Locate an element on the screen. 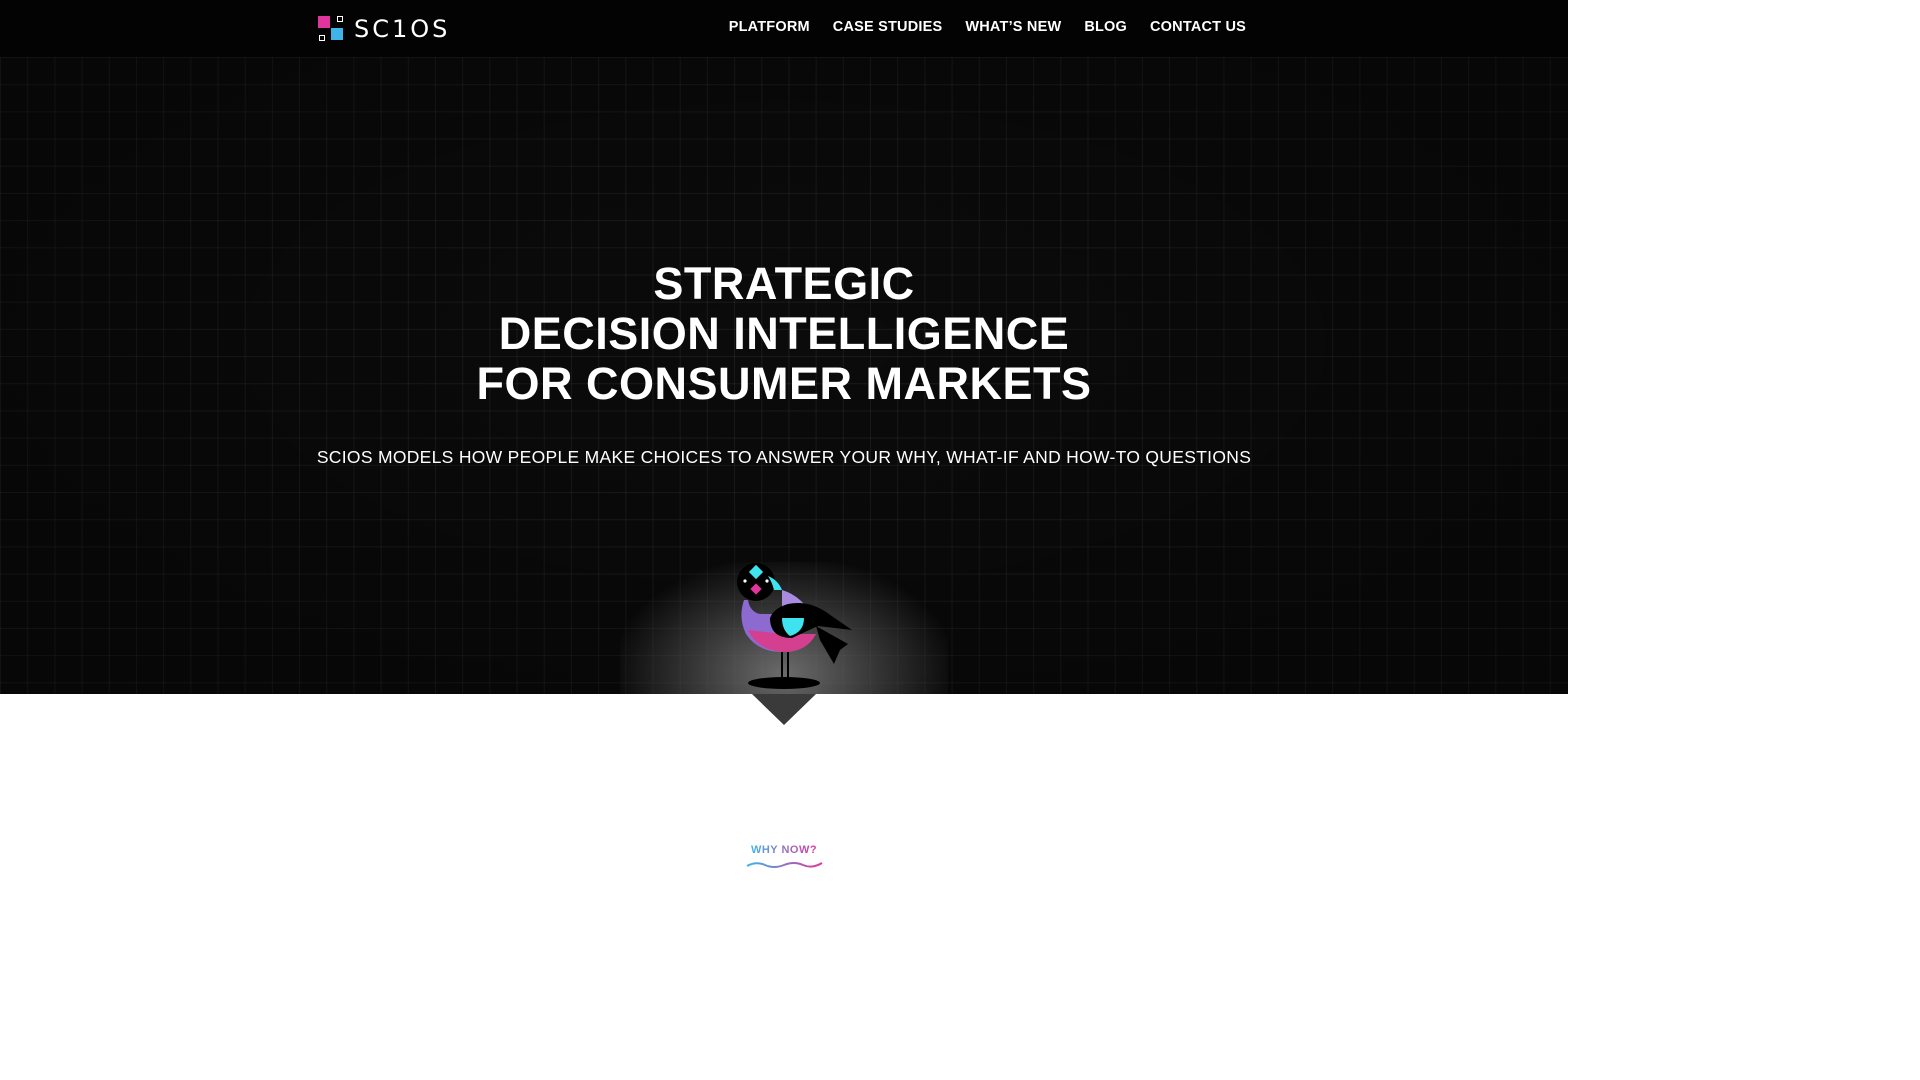 This screenshot has height=1080, width=1920. logo-wordmark: SC1OS is located at coordinates (402, 29).